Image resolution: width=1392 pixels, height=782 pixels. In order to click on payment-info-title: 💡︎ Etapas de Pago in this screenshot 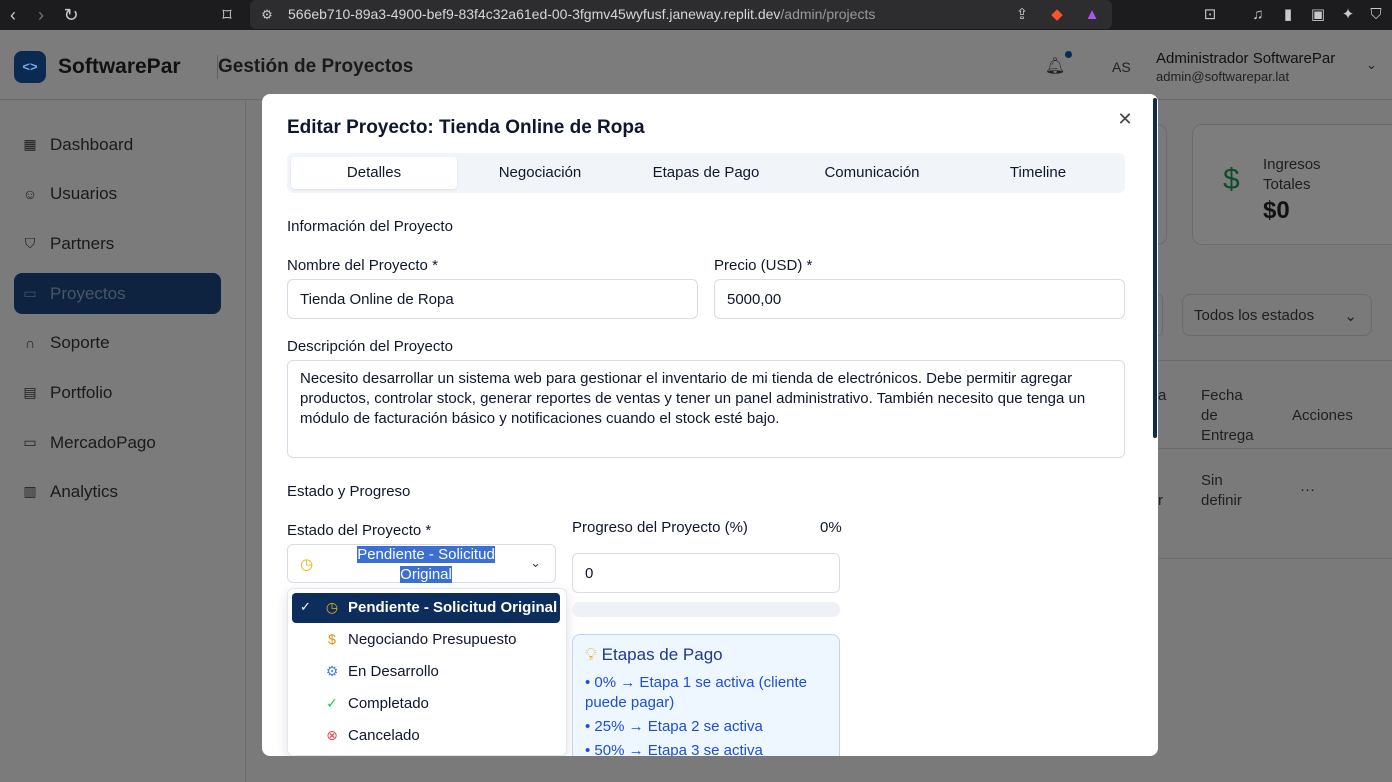, I will do `click(654, 654)`.